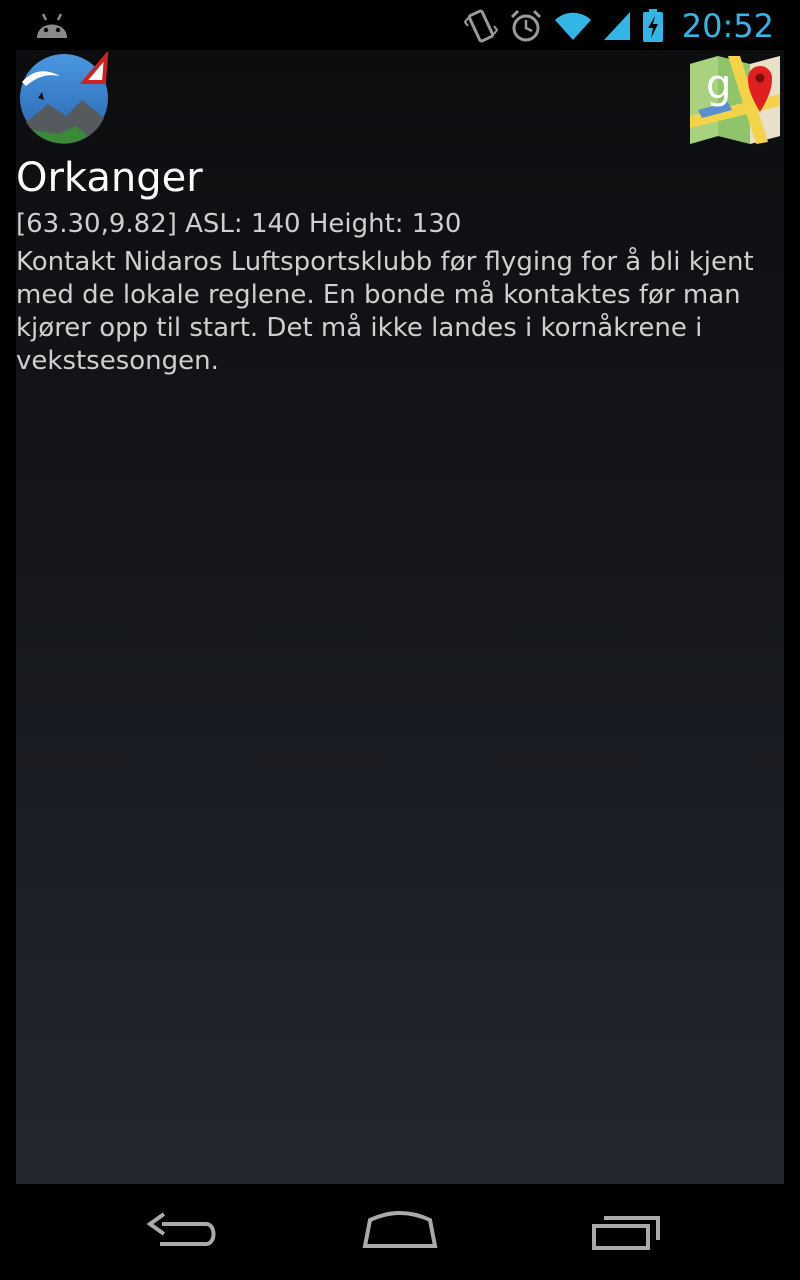 The height and width of the screenshot is (1280, 800). Describe the element at coordinates (400, 25) in the screenshot. I see `status-bar: 20:52` at that location.